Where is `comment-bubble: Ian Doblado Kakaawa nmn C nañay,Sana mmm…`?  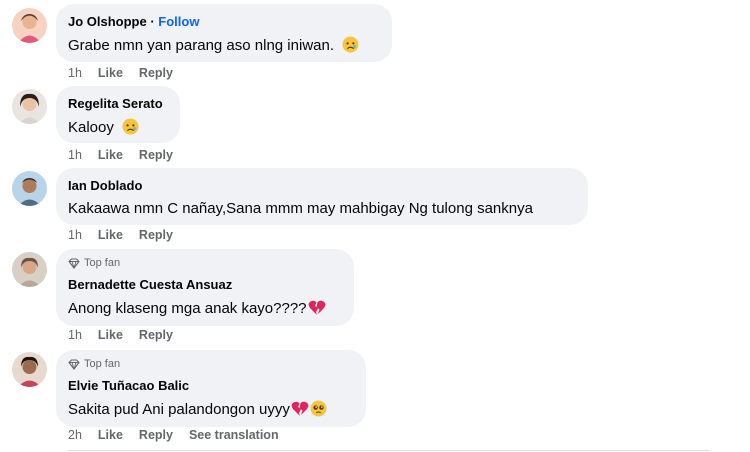
comment-bubble: Ian Doblado Kakaawa nmn C nañay,Sana mmm… is located at coordinates (322, 196).